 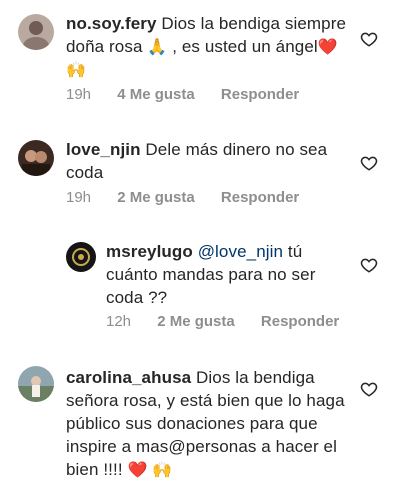 What do you see at coordinates (240, 251) in the screenshot?
I see `mention-link: @love_njin` at bounding box center [240, 251].